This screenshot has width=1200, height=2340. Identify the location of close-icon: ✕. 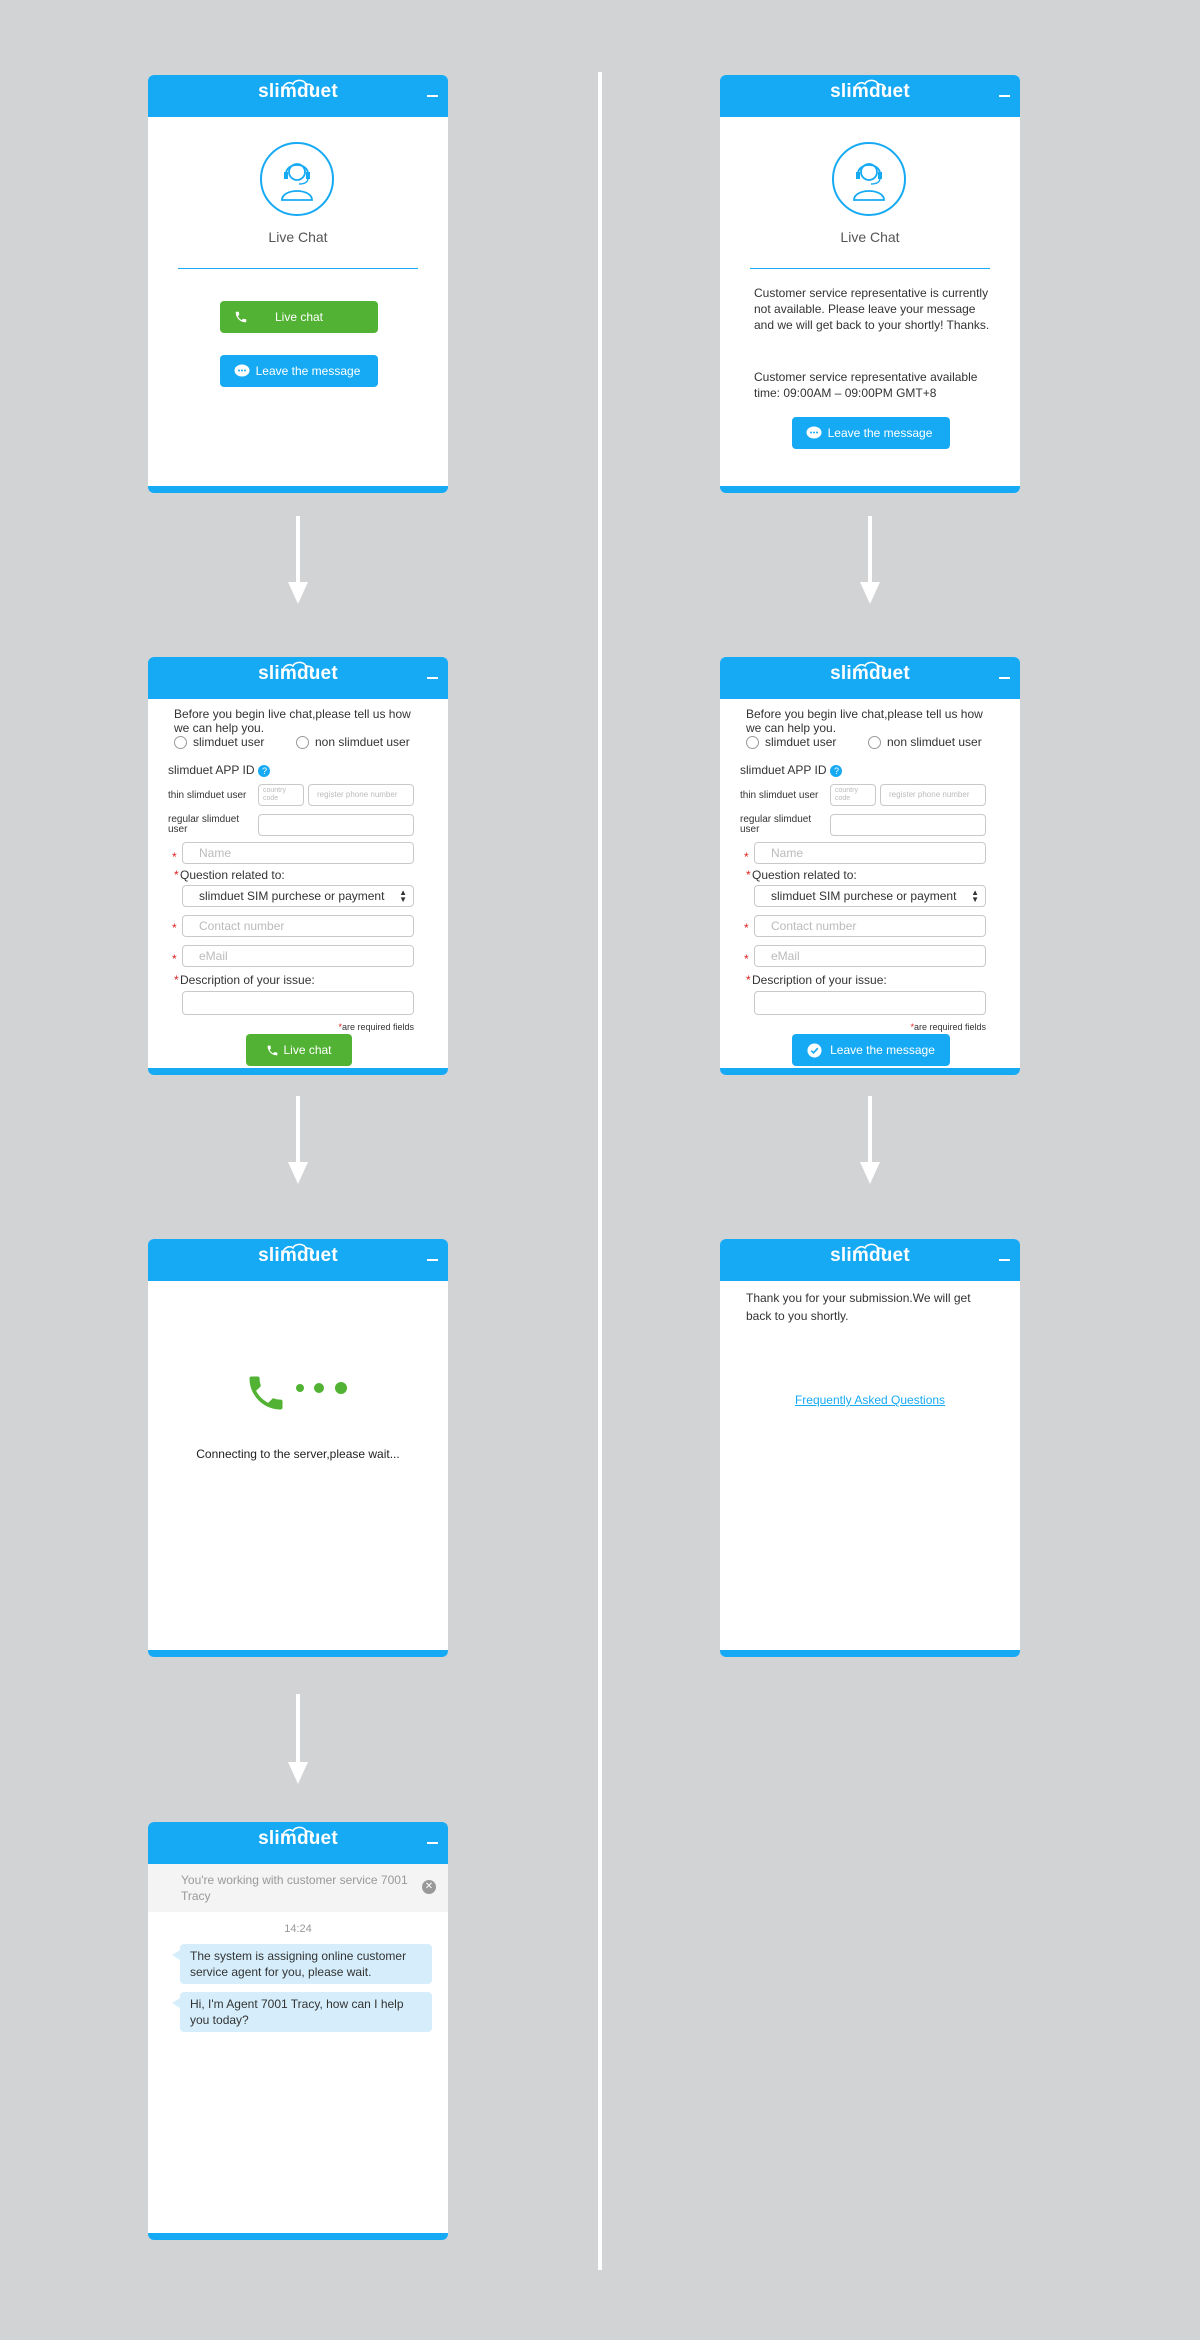
(429, 1887).